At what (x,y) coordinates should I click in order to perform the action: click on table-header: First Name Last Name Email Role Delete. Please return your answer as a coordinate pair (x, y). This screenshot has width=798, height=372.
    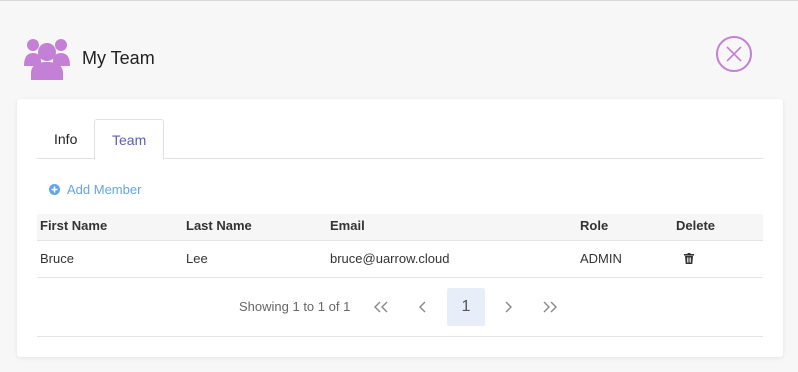
    Looking at the image, I should click on (400, 227).